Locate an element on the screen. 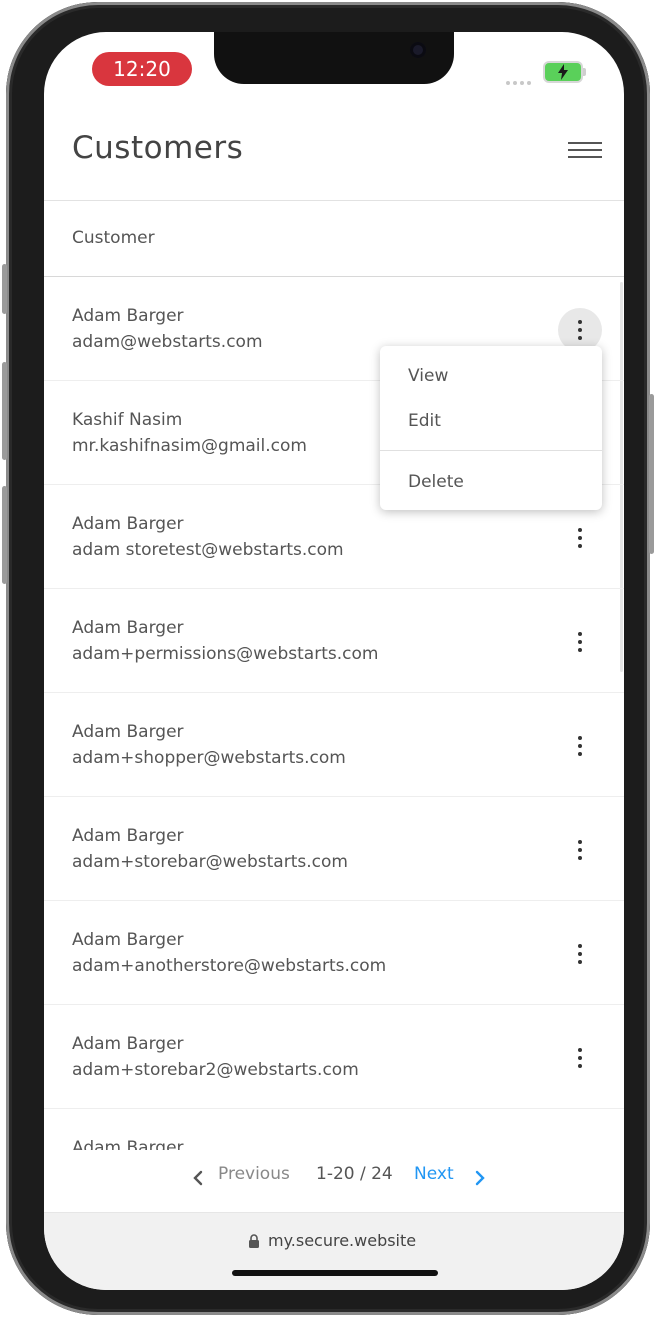  lock-icon is located at coordinates (254, 1241).